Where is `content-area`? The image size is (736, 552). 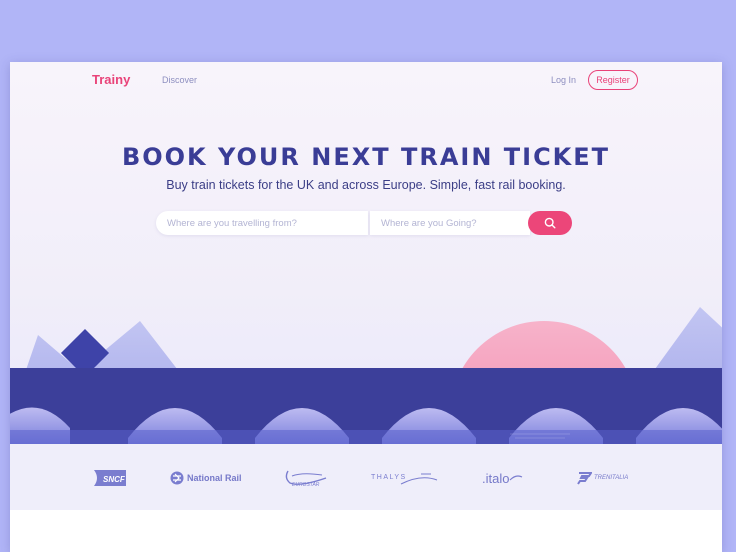 content-area is located at coordinates (366, 531).